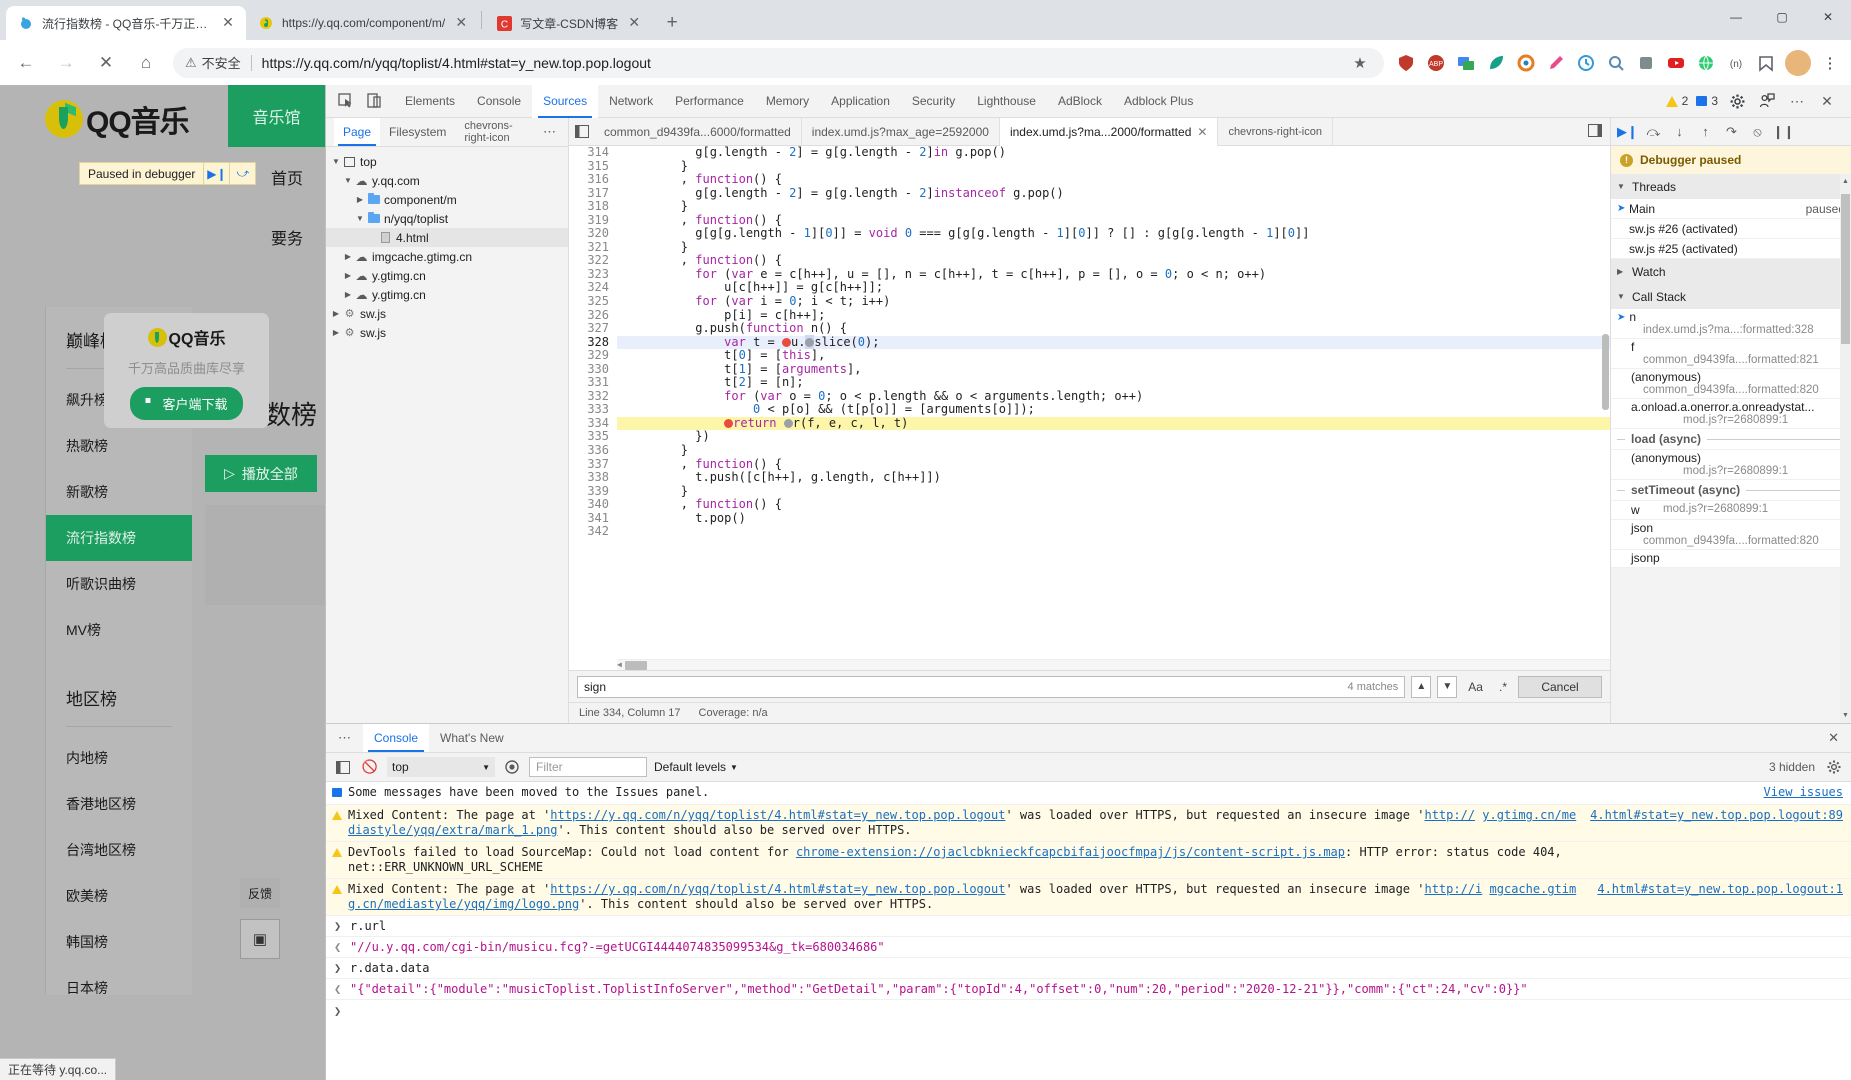  I want to click on editor-tab-close-icon: ✕, so click(1202, 132).